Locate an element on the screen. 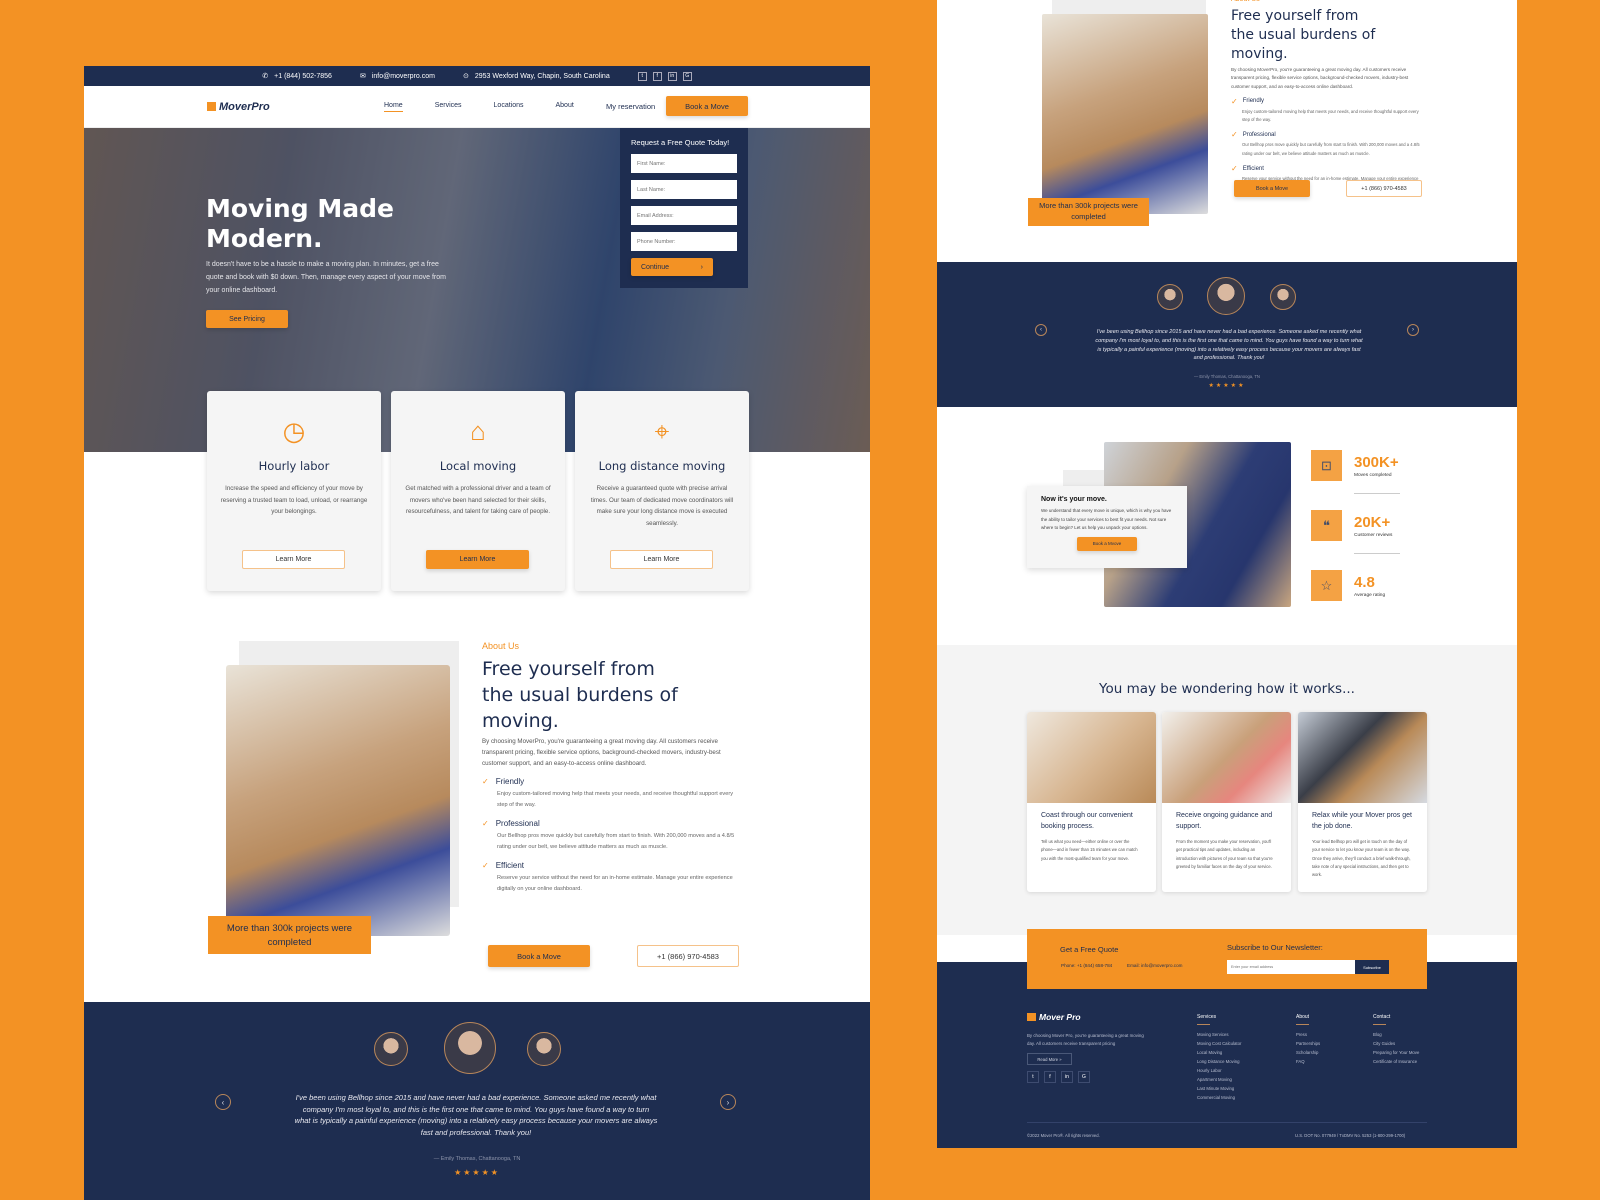 This screenshot has height=1200, width=1600. movers-van-image is located at coordinates (1125, 114).